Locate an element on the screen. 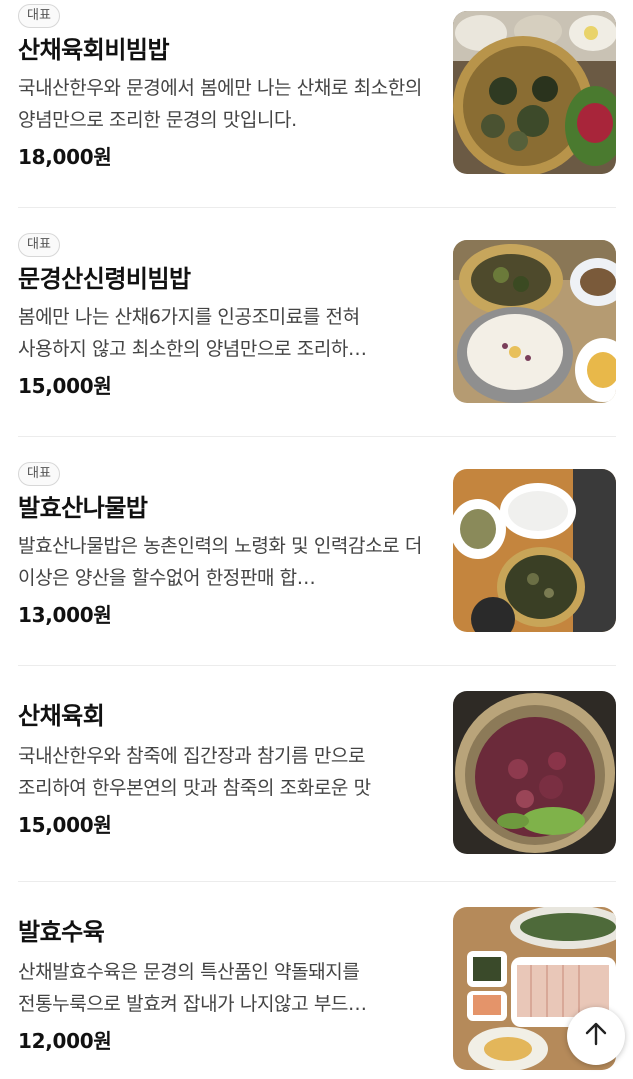 This screenshot has width=633, height=1079. menu-item-price: 13,000원 is located at coordinates (65, 615).